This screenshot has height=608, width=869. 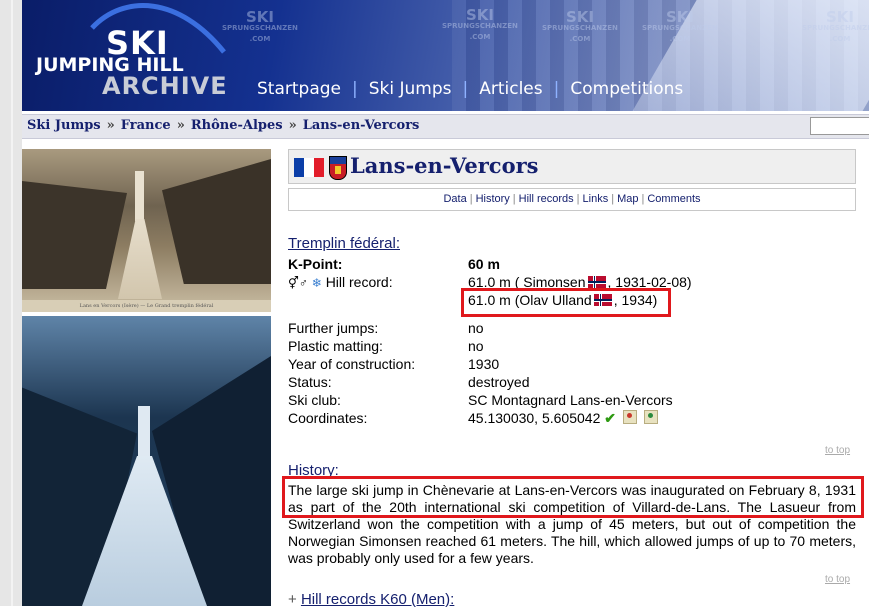 I want to click on page-title-box: Lans-en-Vercors, so click(x=572, y=166).